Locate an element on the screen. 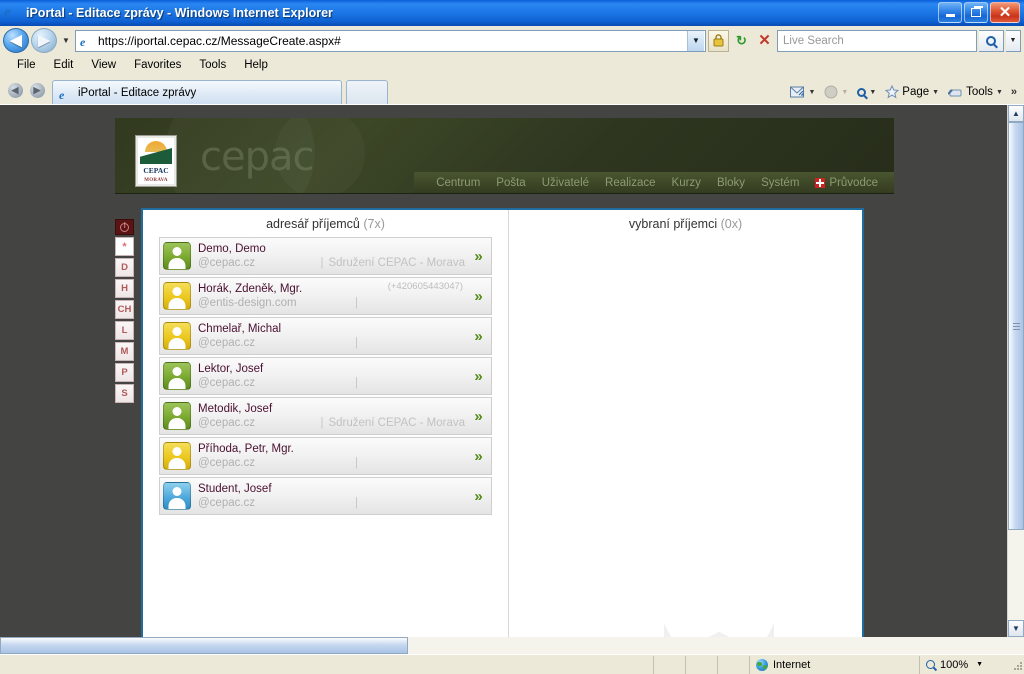 The height and width of the screenshot is (674, 1024). tab-back-button: ◀ is located at coordinates (15, 90).